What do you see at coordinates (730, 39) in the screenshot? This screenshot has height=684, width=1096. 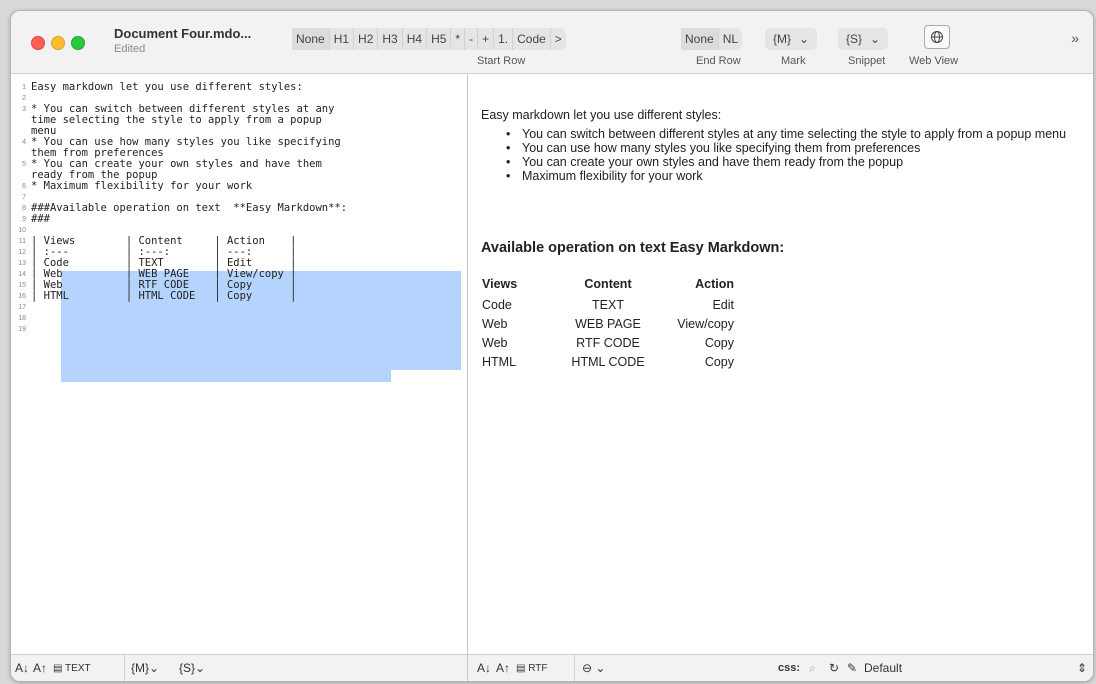 I see `end-row-button: NL` at bounding box center [730, 39].